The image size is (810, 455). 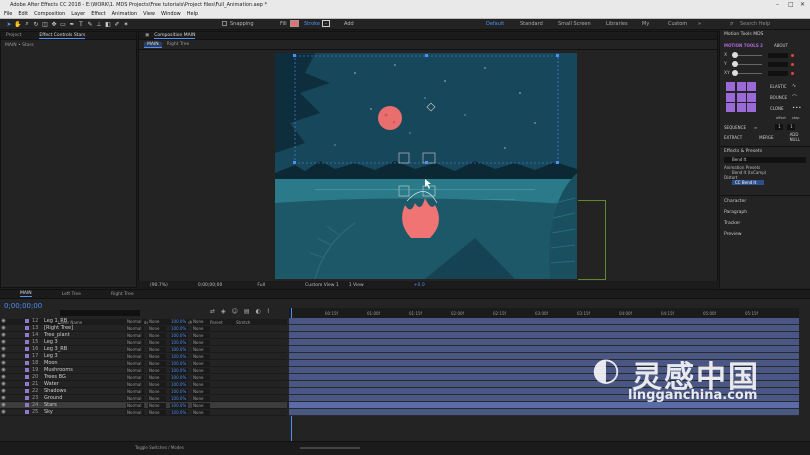 I want to click on workspace-default: Default, so click(x=495, y=24).